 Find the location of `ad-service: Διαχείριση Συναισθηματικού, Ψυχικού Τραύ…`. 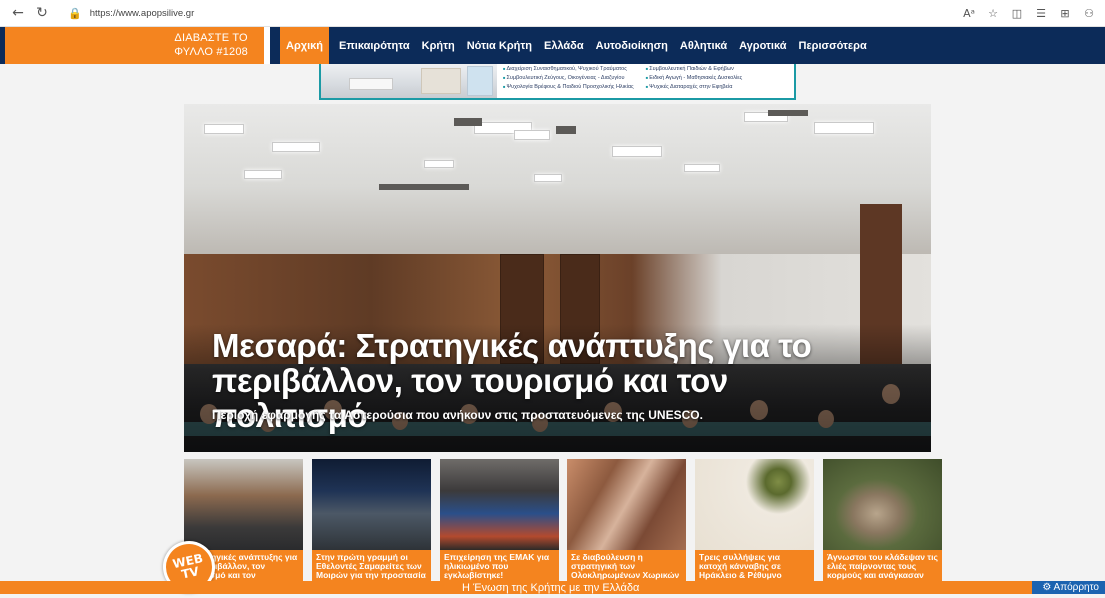

ad-service: Διαχείριση Συναισθηματικού, Ψυχικού Τραύ… is located at coordinates (568, 69).